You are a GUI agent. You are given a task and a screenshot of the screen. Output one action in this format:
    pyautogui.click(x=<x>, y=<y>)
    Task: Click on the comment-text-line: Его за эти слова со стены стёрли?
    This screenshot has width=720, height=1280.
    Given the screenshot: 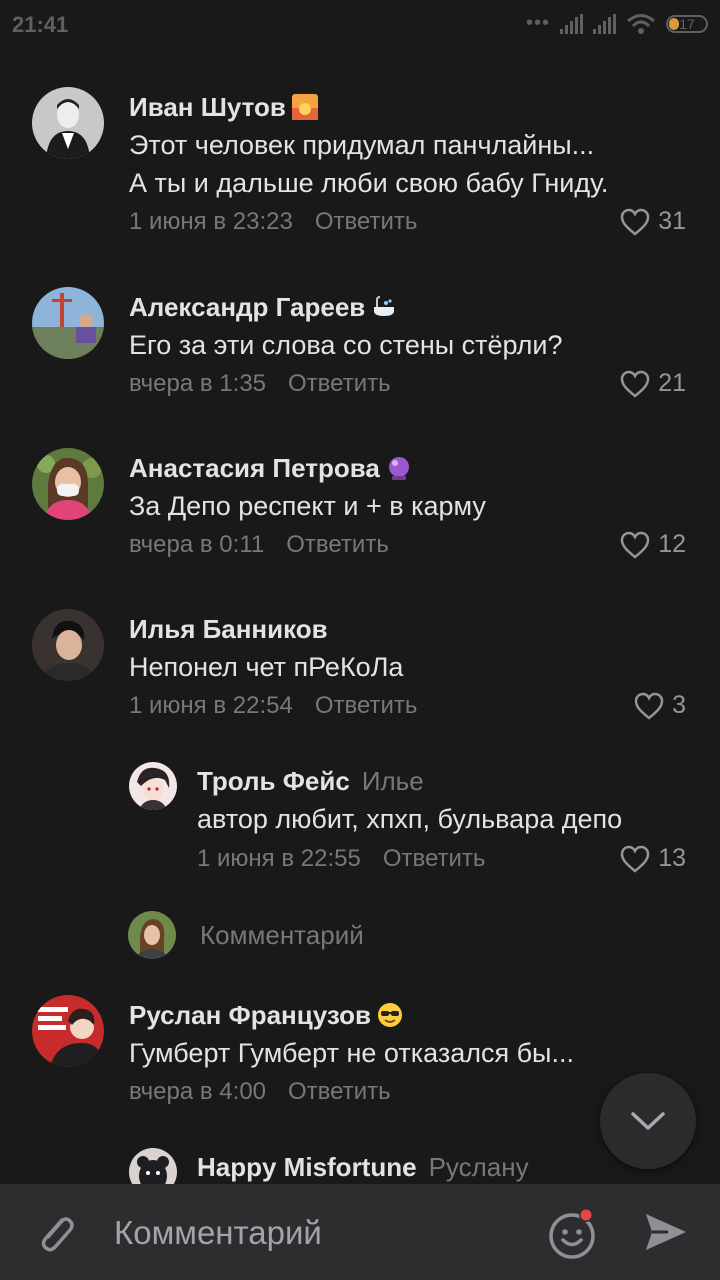 What is the action you would take?
    pyautogui.click(x=346, y=345)
    